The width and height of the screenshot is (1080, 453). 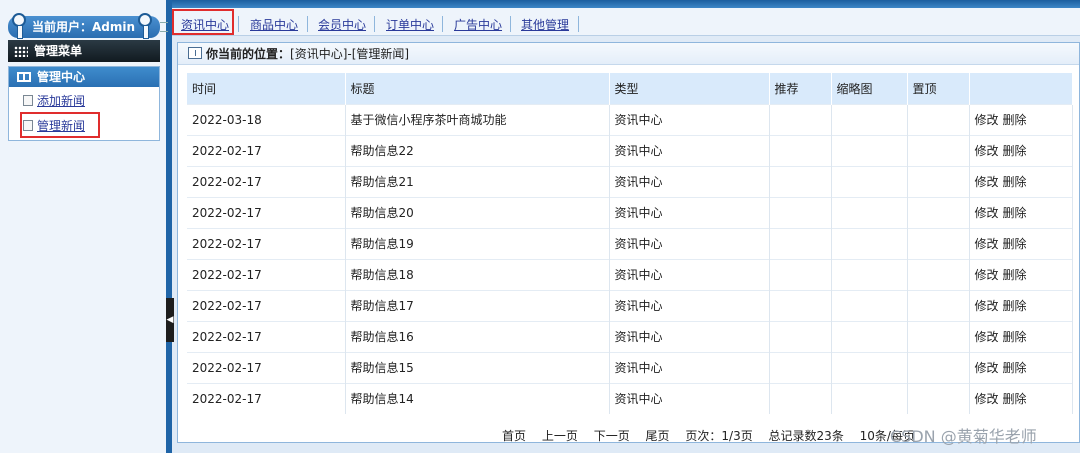 I want to click on tab-member-center: 会员中心, so click(x=342, y=25).